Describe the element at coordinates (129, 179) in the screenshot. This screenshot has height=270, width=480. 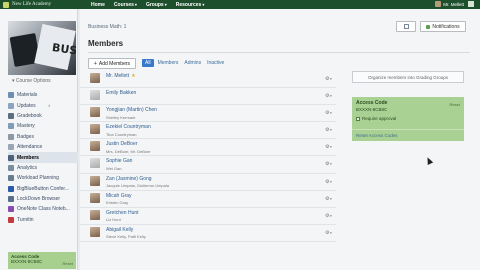
I see `member-name: Zan (Jasmine) Gong` at that location.